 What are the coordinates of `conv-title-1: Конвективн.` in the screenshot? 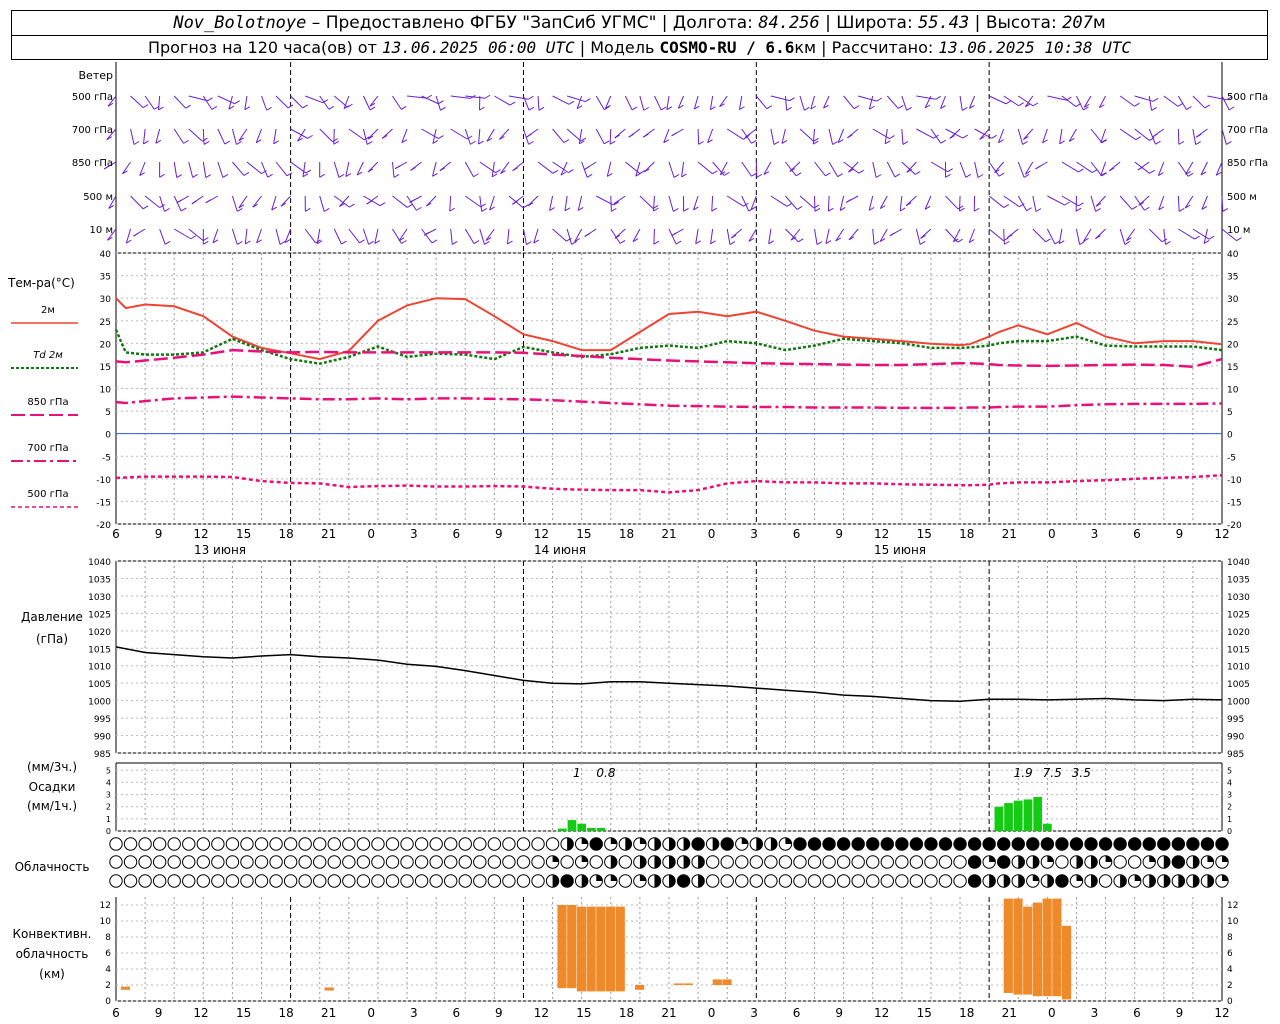 It's located at (52, 934).